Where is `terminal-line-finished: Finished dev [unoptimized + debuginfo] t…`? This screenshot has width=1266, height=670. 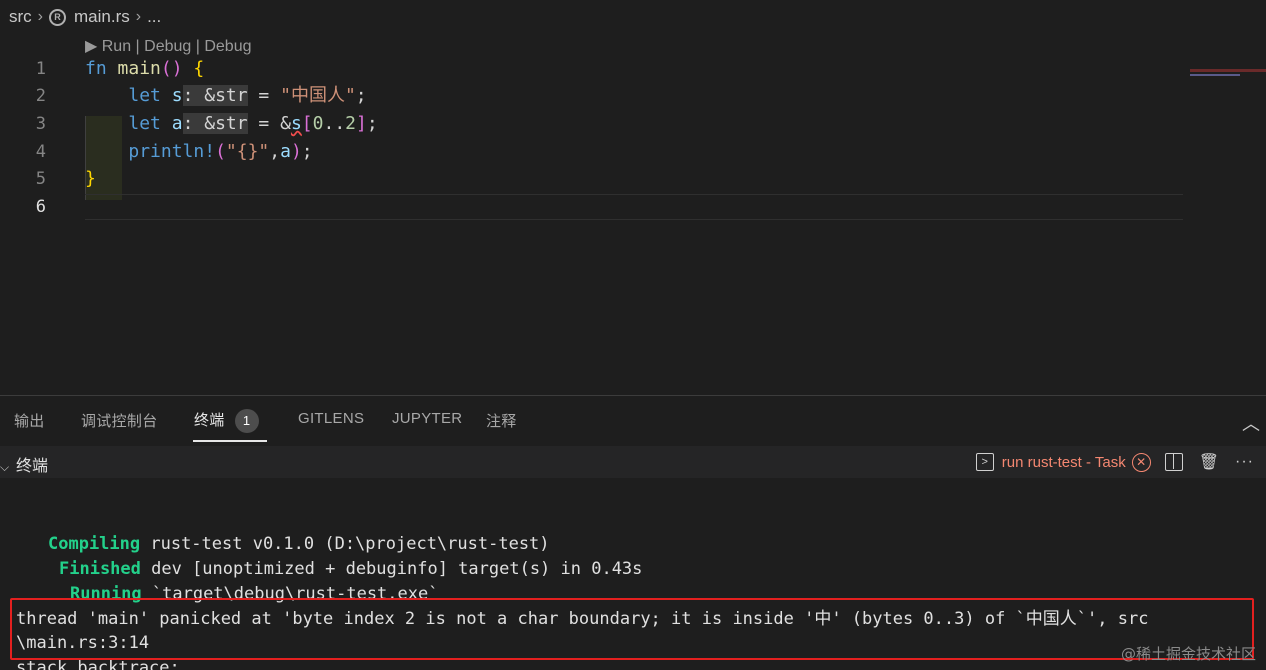 terminal-line-finished: Finished dev [unoptimized + debuginfo] t… is located at coordinates (351, 569).